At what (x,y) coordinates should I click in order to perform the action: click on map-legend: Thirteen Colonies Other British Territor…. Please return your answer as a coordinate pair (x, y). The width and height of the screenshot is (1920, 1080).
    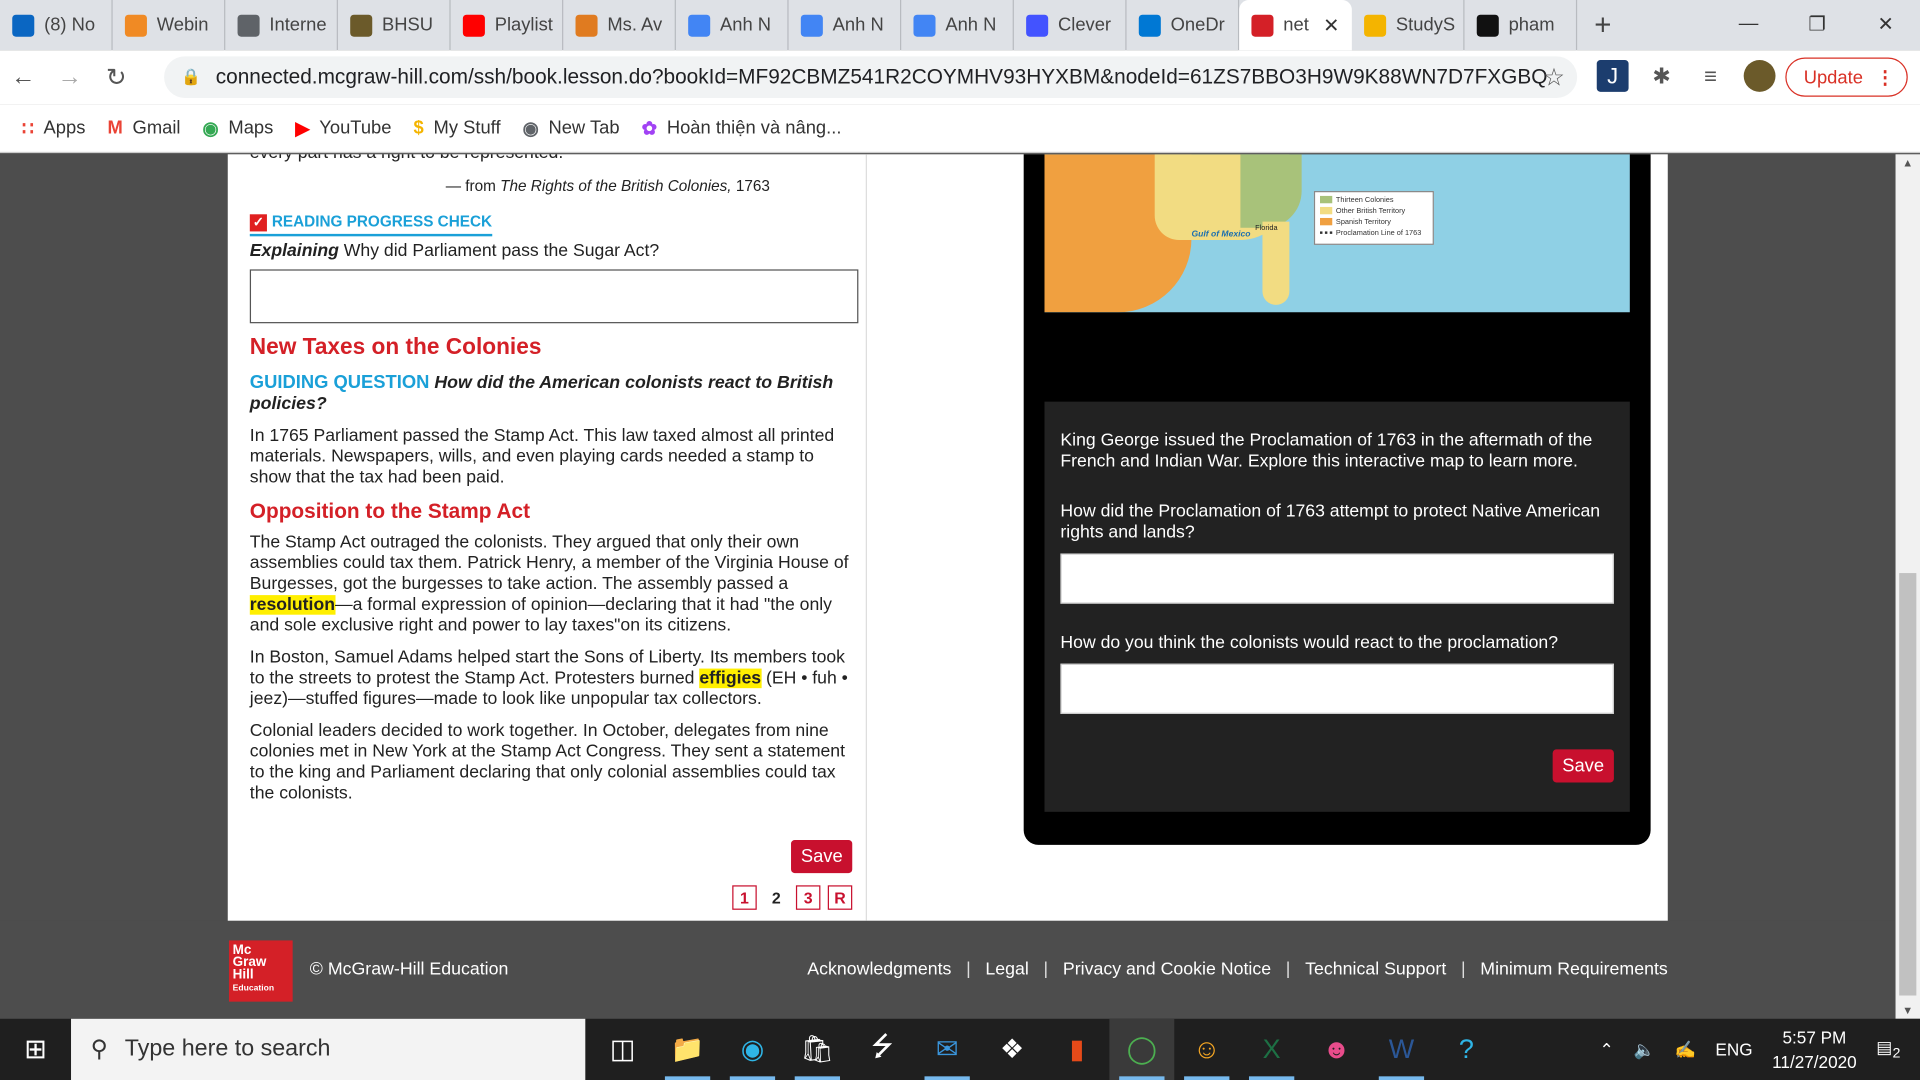
    Looking at the image, I should click on (1373, 218).